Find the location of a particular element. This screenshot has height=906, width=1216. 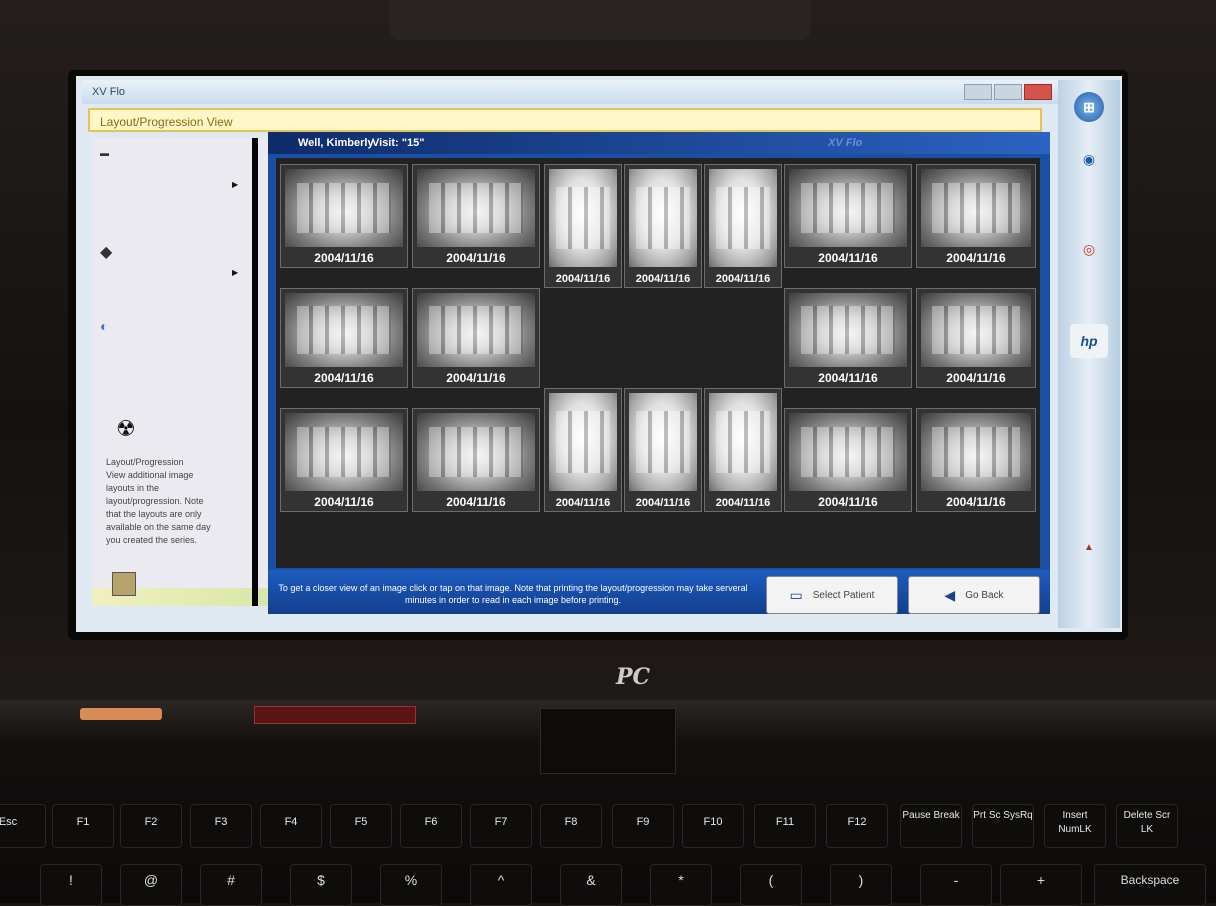

close-button is located at coordinates (1038, 92).